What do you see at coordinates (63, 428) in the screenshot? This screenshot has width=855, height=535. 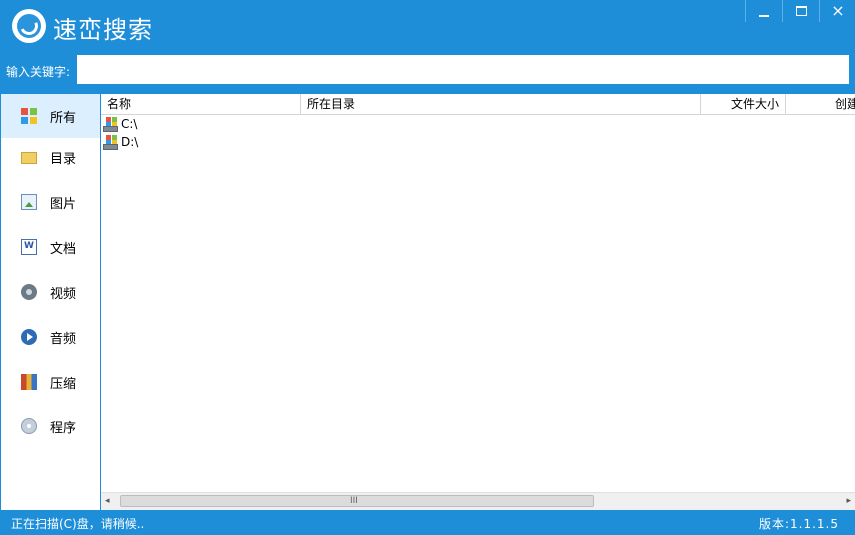 I see `sidebar-item-label: 程序` at bounding box center [63, 428].